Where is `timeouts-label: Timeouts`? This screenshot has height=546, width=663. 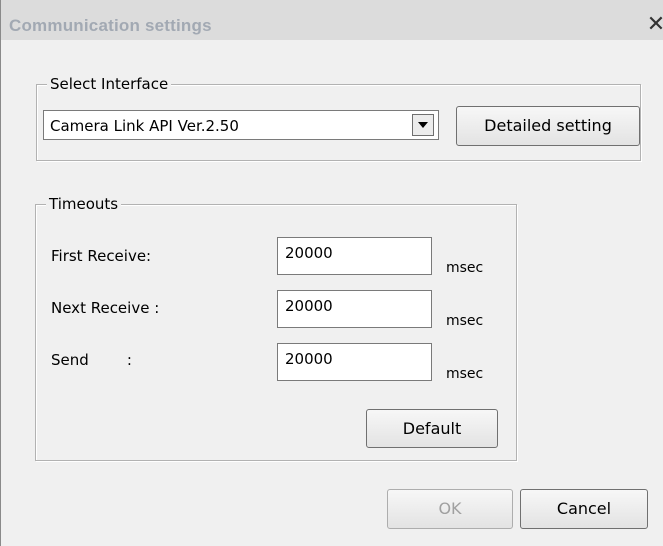 timeouts-label: Timeouts is located at coordinates (84, 204).